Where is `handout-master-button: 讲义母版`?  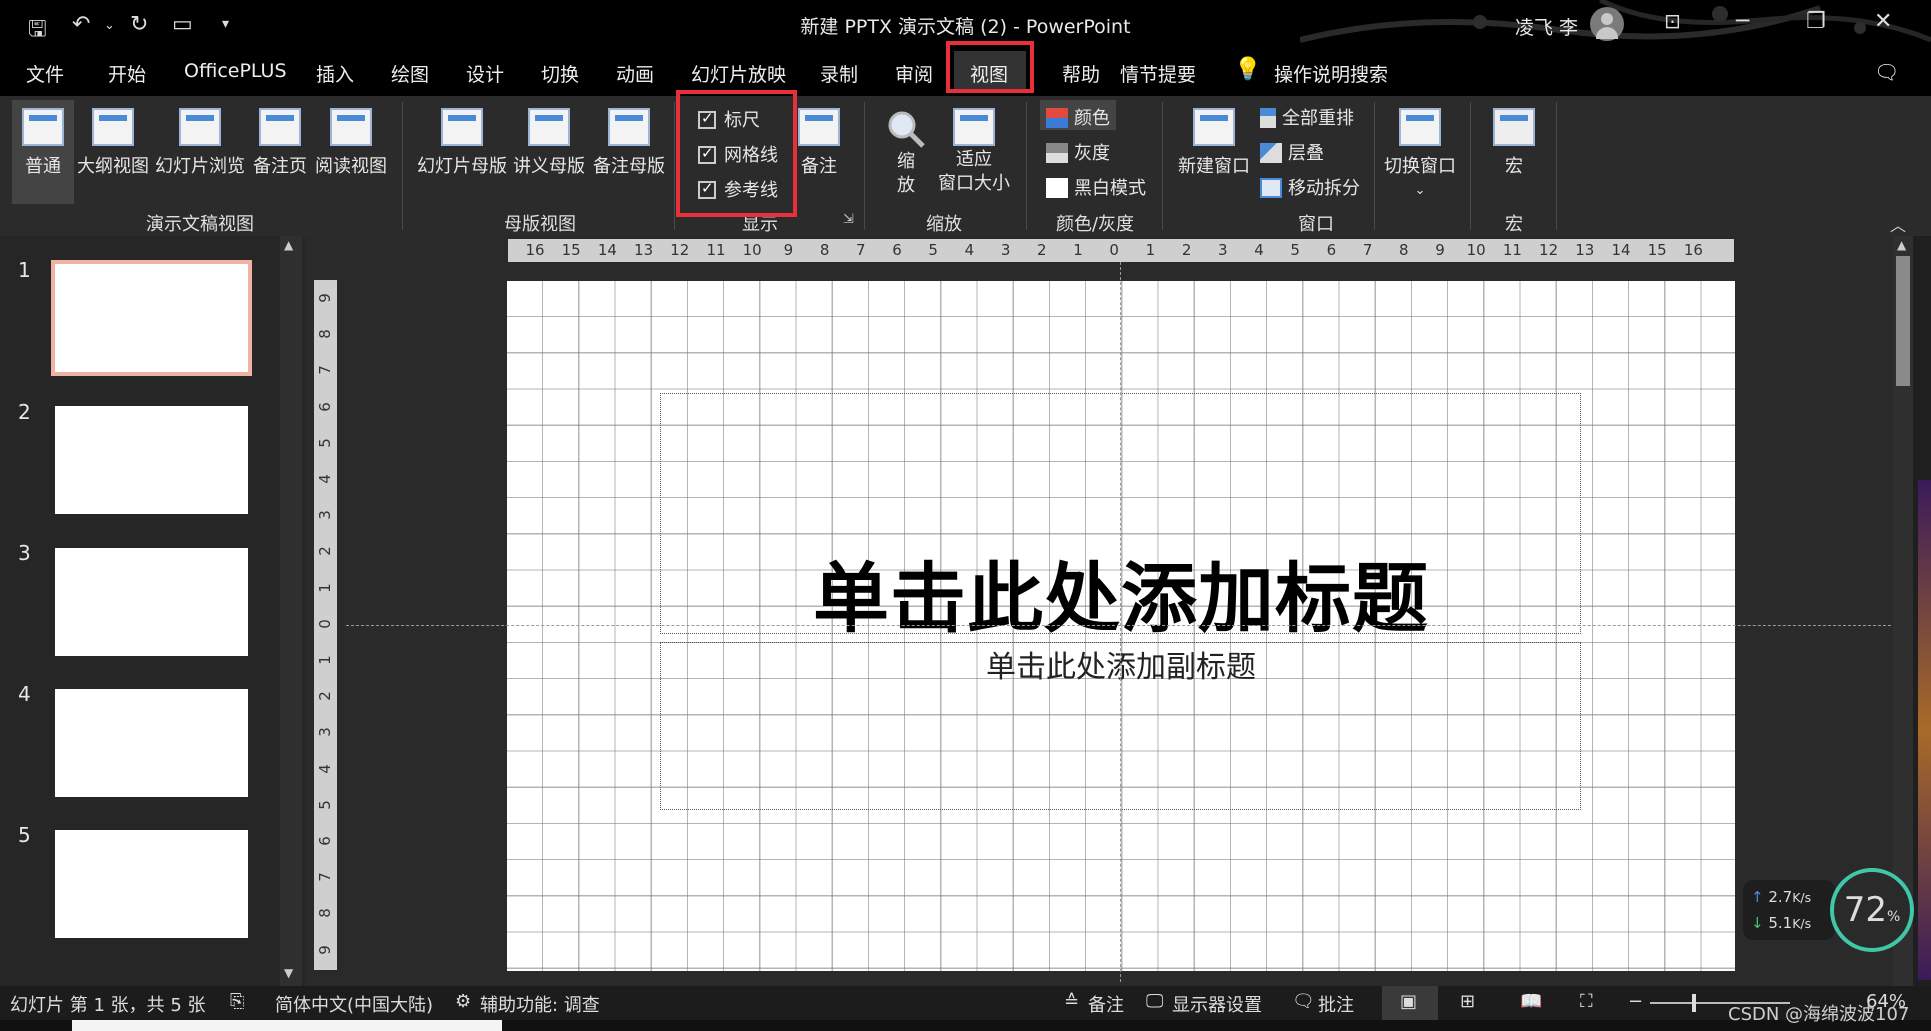
handout-master-button: 讲义母版 is located at coordinates (549, 143).